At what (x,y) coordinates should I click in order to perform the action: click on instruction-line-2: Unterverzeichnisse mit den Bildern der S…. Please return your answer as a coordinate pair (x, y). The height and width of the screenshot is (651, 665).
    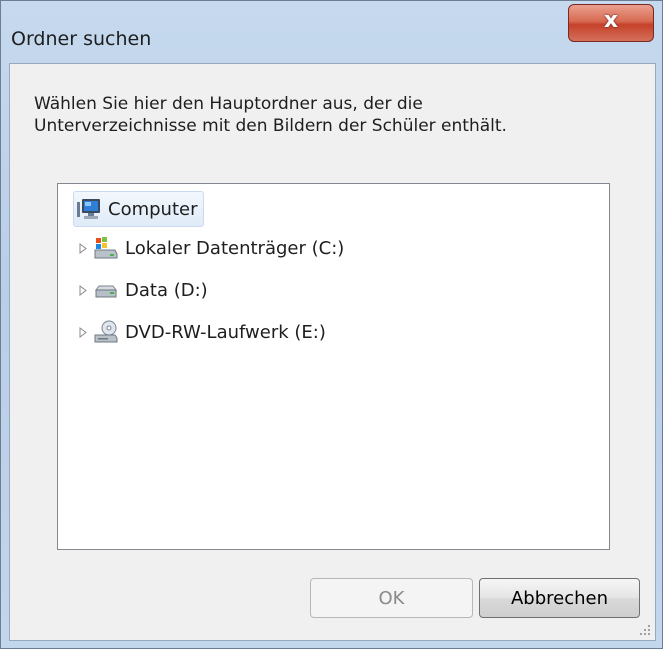
    Looking at the image, I should click on (270, 126).